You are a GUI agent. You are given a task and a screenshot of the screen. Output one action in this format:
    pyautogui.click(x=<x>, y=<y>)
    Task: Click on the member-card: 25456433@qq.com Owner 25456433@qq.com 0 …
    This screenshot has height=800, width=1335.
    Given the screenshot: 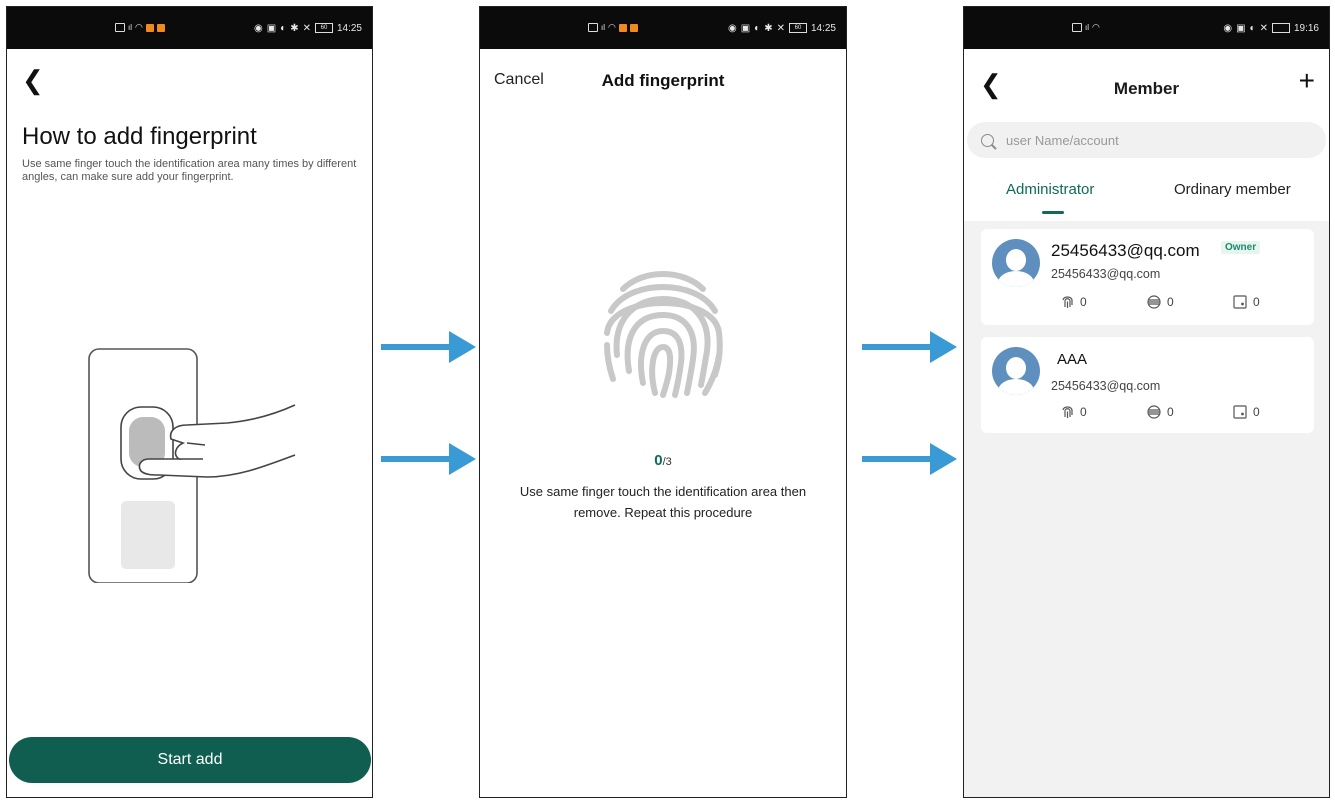 What is the action you would take?
    pyautogui.click(x=1147, y=277)
    